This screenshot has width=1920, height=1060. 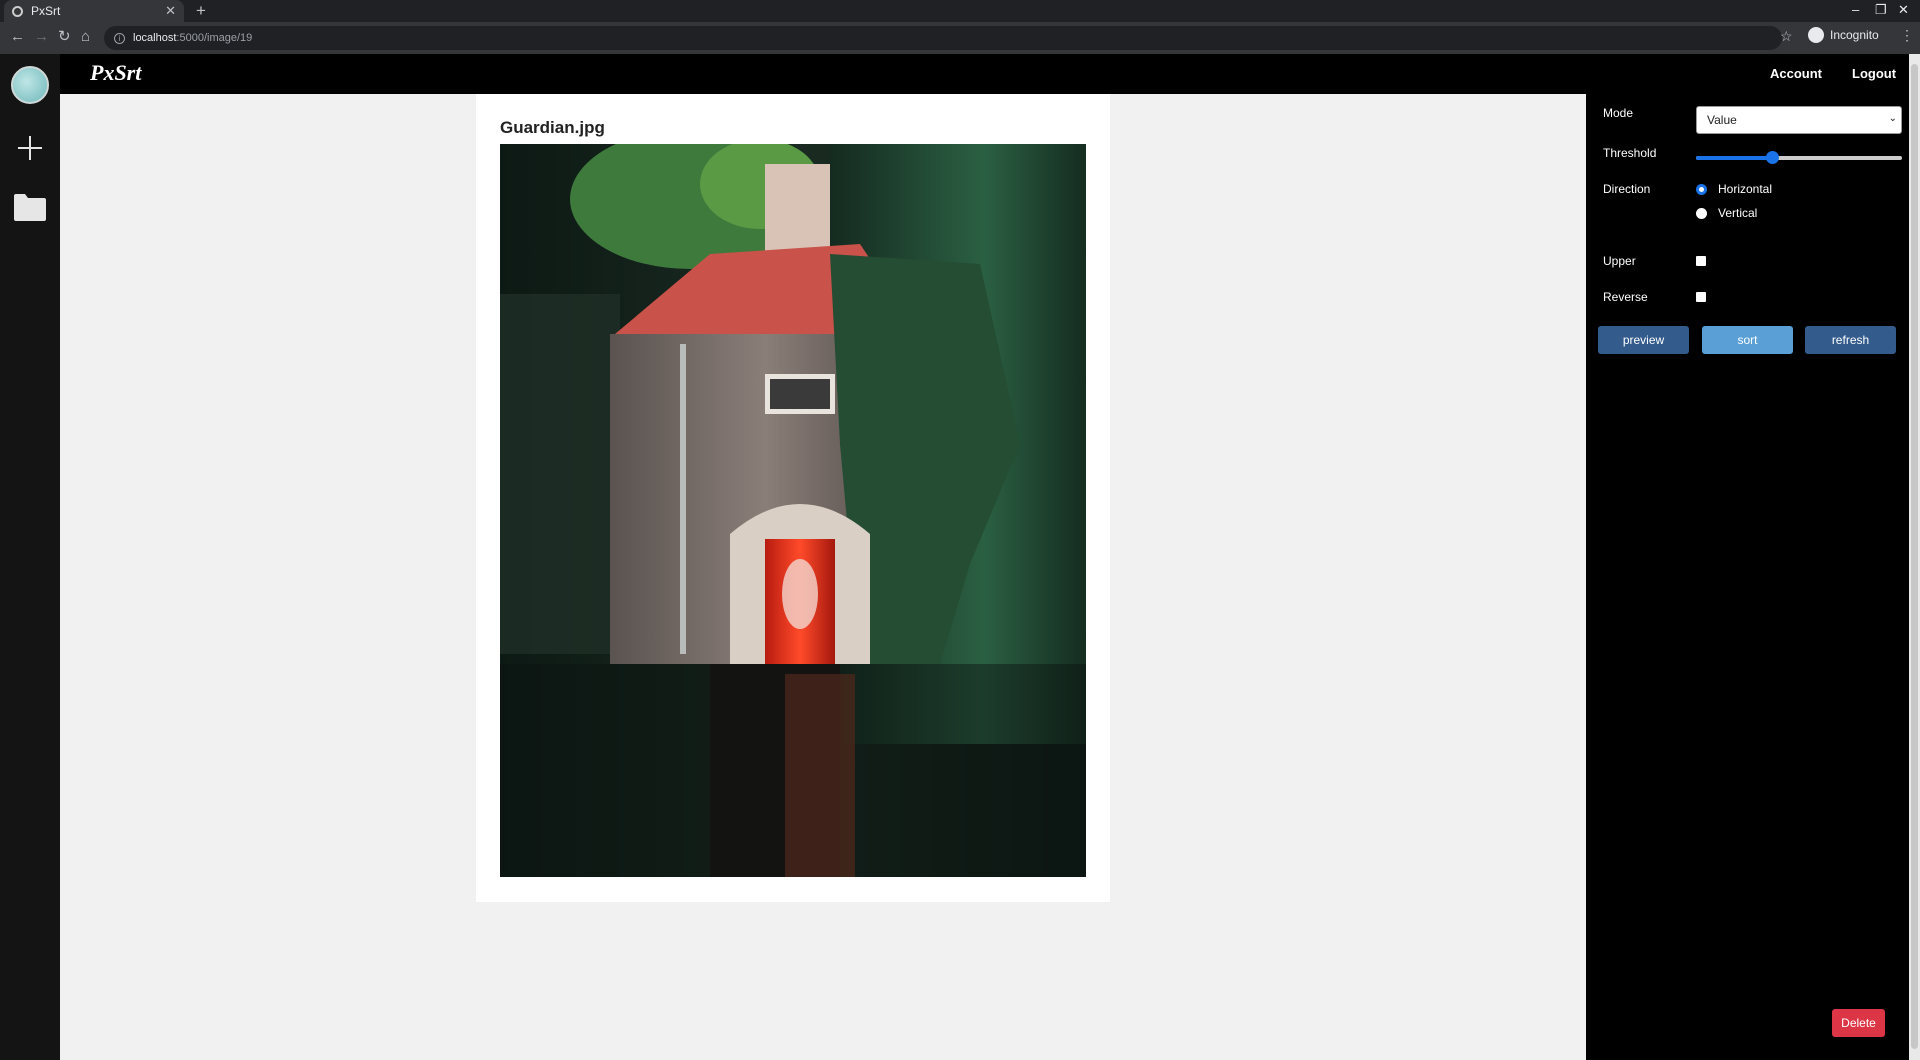 I want to click on url-host: localhost, so click(x=155, y=38).